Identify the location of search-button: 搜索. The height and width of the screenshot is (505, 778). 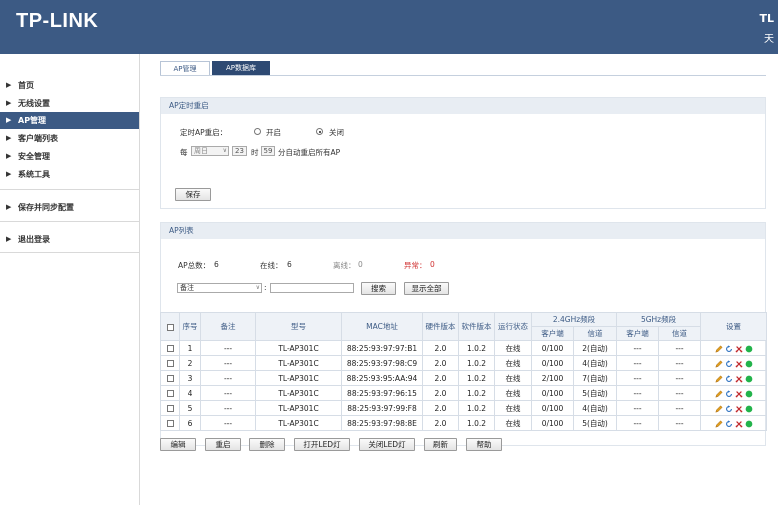
(378, 288).